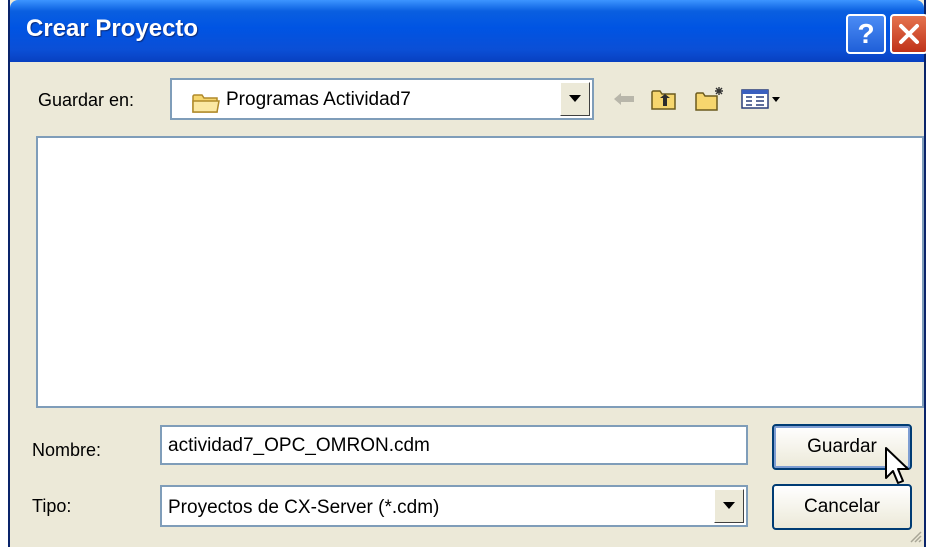 This screenshot has height=547, width=926. I want to click on save-in-label: Guardar en:, so click(86, 100).